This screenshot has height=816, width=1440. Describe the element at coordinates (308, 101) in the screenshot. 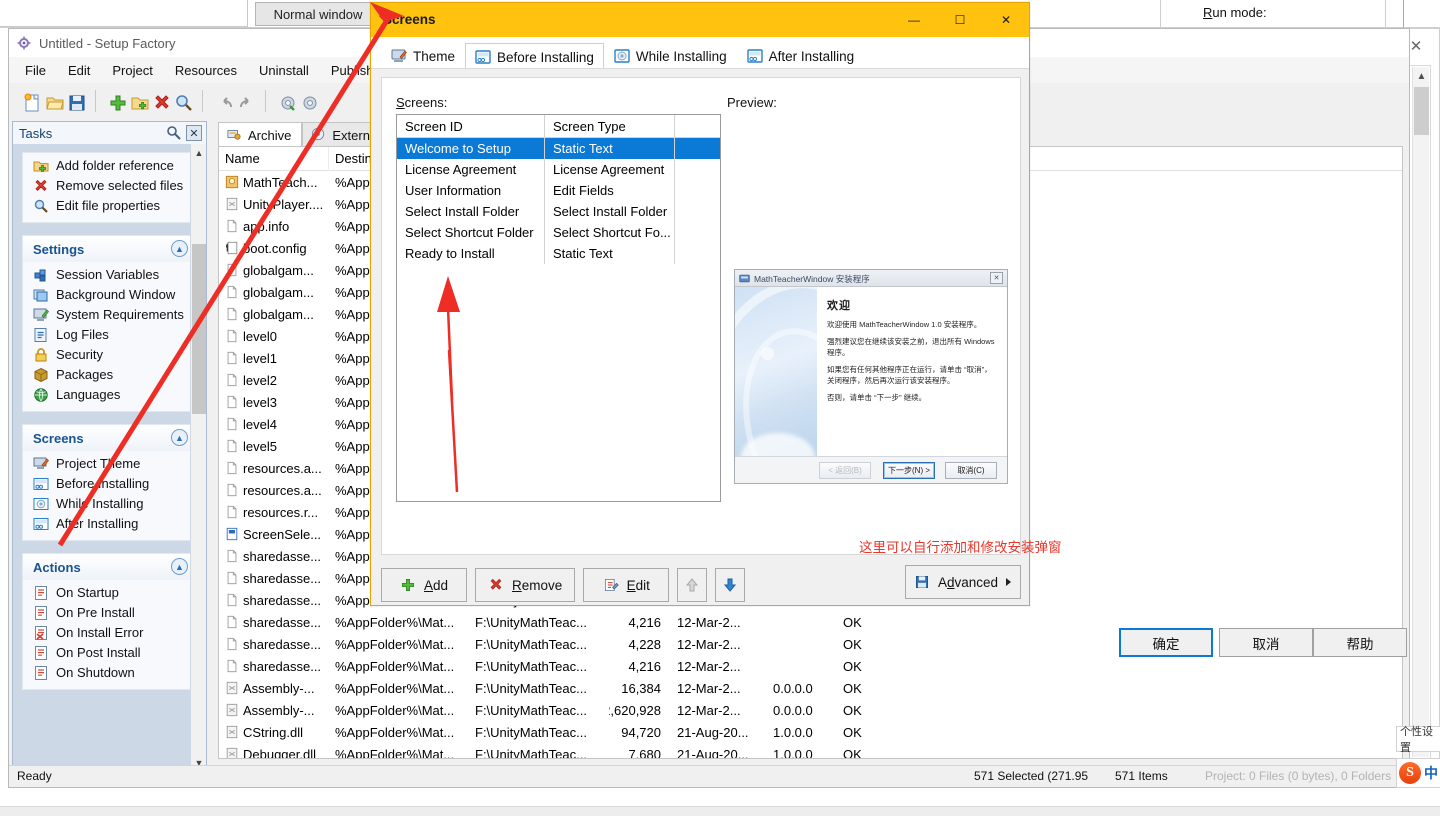

I see `settings-icon` at that location.